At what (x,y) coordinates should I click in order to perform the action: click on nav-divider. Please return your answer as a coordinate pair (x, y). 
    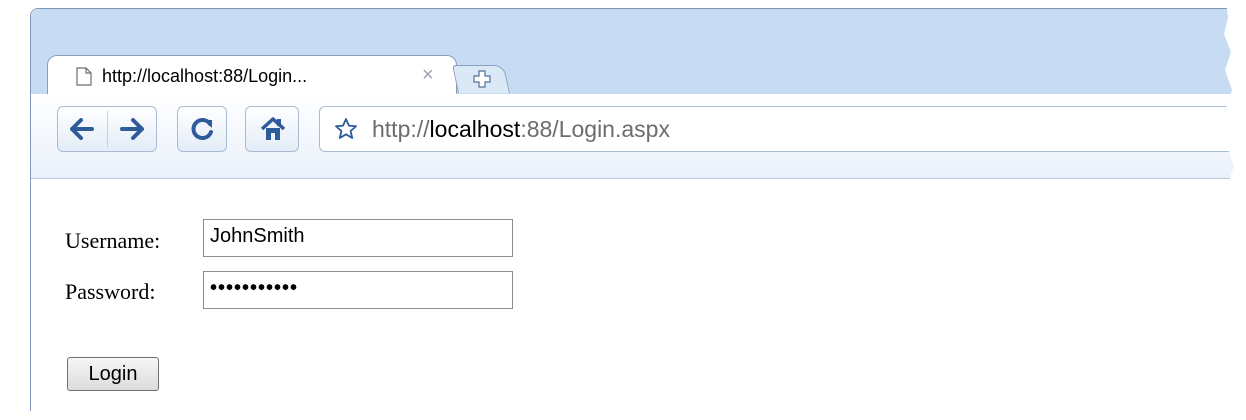
    Looking at the image, I should click on (107, 129).